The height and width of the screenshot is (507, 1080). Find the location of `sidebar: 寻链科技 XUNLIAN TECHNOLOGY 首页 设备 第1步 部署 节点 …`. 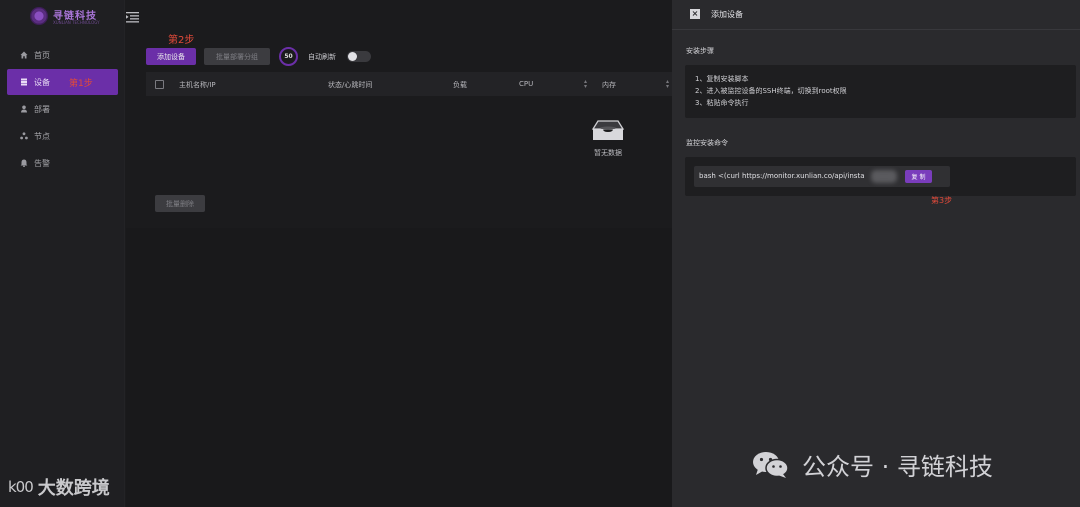

sidebar: 寻链科技 XUNLIAN TECHNOLOGY 首页 设备 第1步 部署 节点 … is located at coordinates (62, 253).